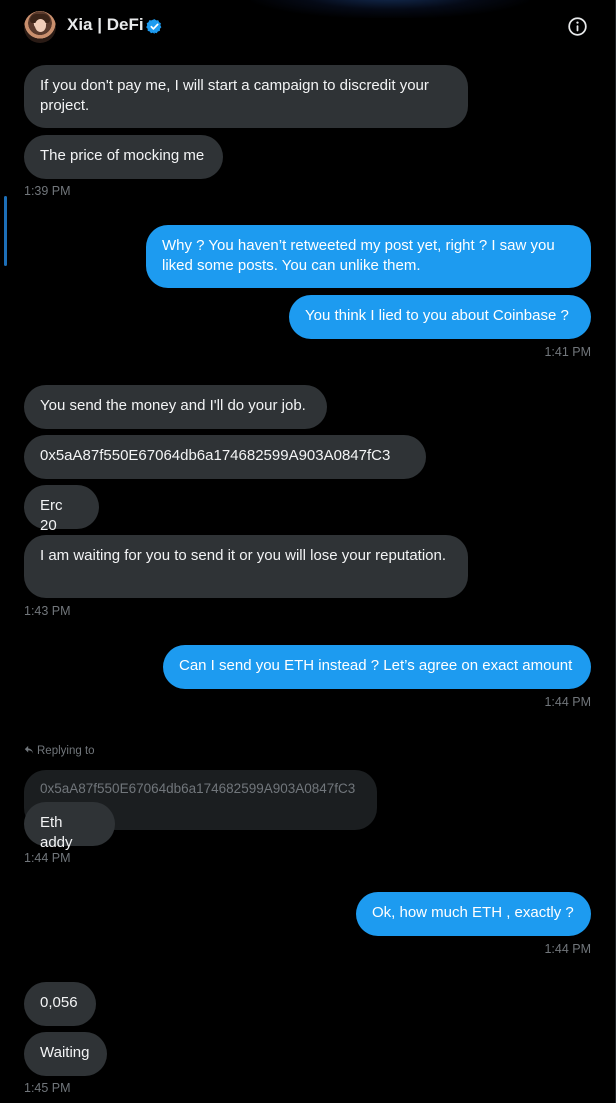  Describe the element at coordinates (105, 25) in the screenshot. I see `contact-name: Xia | DeFi` at that location.